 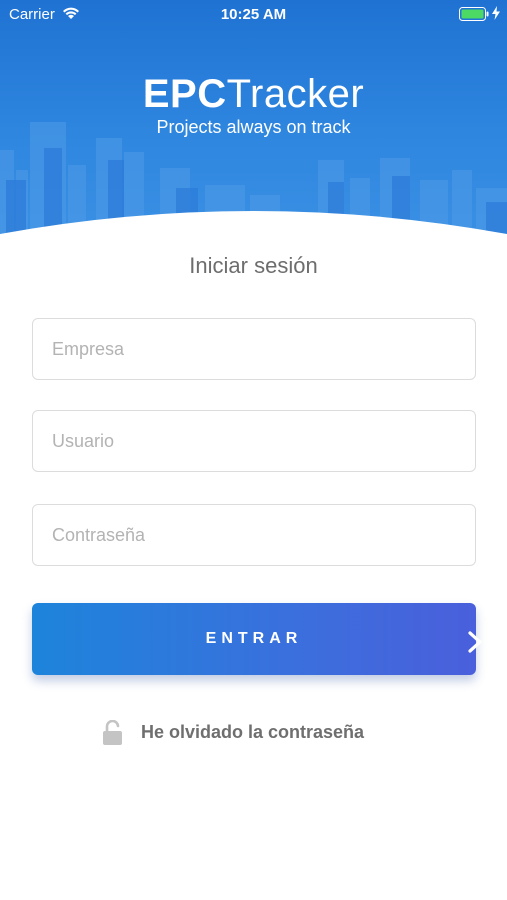 I want to click on login-button-label: ENTRAR, so click(x=254, y=638).